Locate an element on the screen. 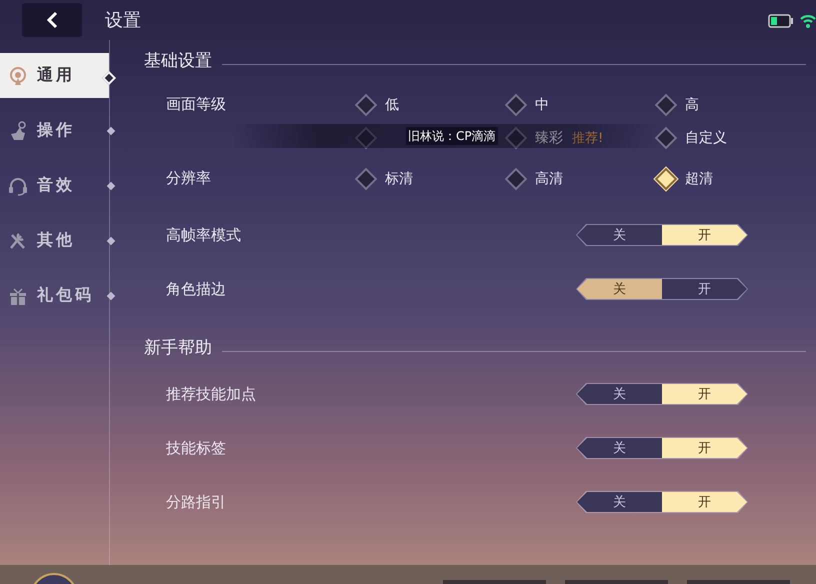  signal-icon is located at coordinates (18, 76).